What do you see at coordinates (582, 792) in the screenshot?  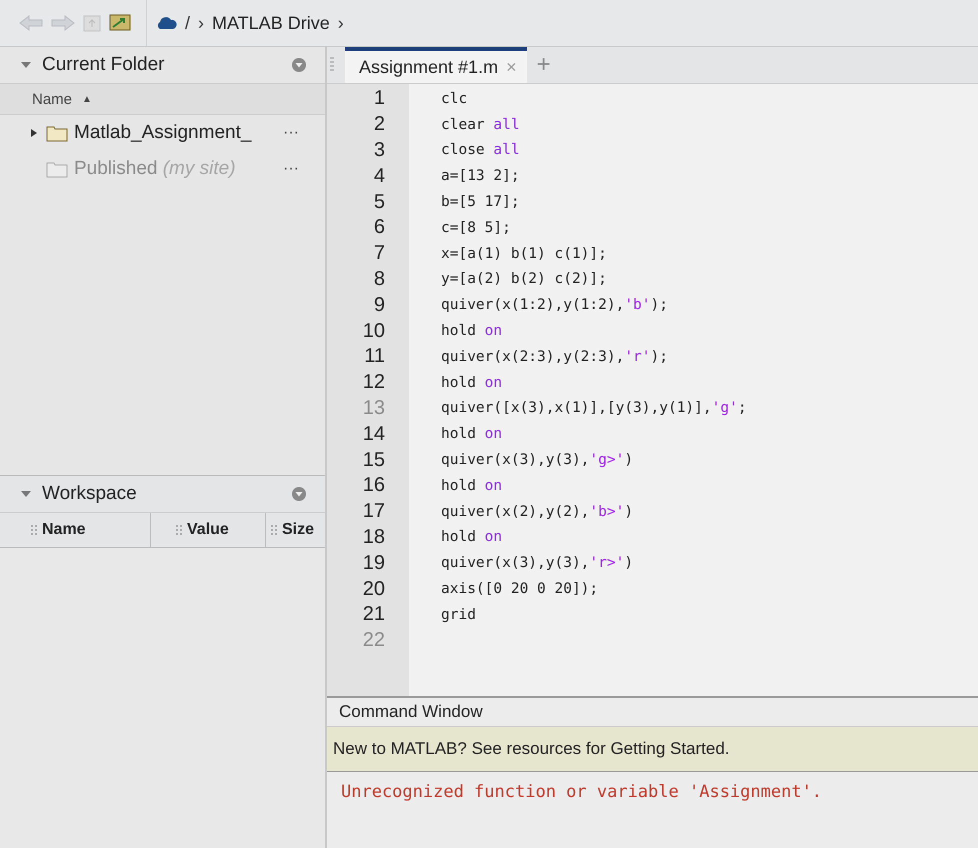 I see `error-message: Unrecognized function or variable 'Assignment'.` at bounding box center [582, 792].